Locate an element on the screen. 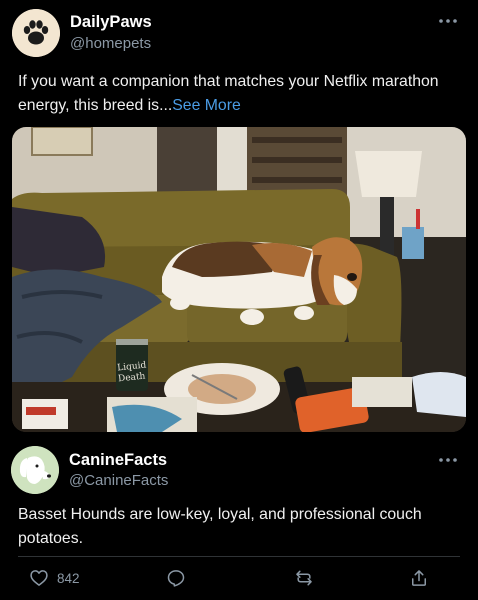 The width and height of the screenshot is (478, 600). divider is located at coordinates (239, 556).